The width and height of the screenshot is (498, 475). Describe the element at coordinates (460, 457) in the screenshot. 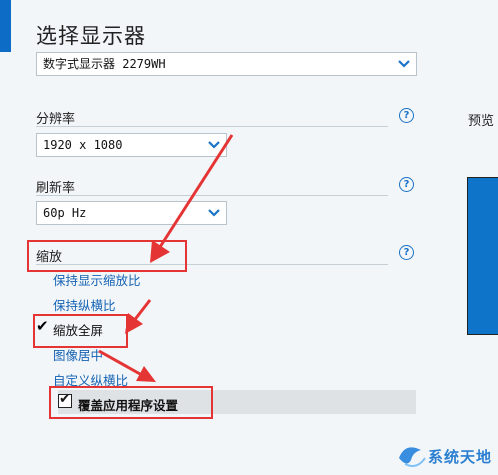

I see `watermark-text: 系统天地` at that location.